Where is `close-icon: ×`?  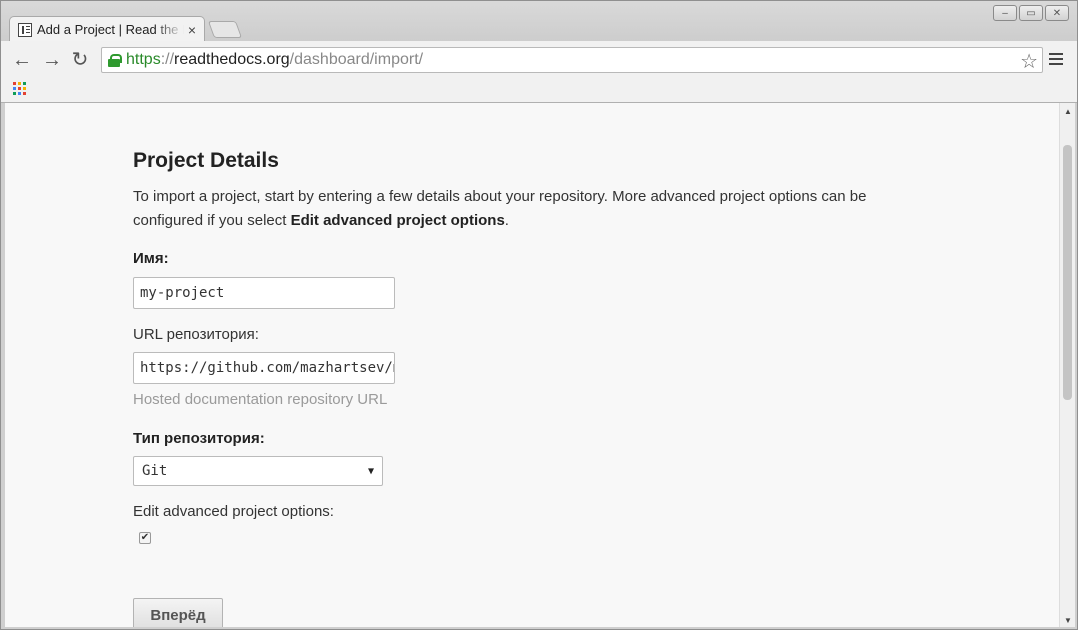
close-icon: × is located at coordinates (192, 30).